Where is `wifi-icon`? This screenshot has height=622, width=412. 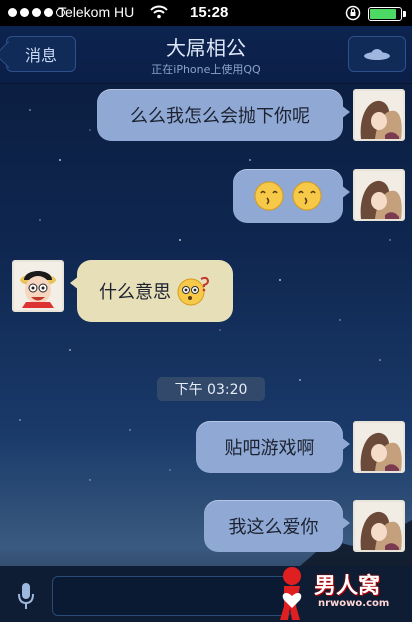
wifi-icon is located at coordinates (159, 12).